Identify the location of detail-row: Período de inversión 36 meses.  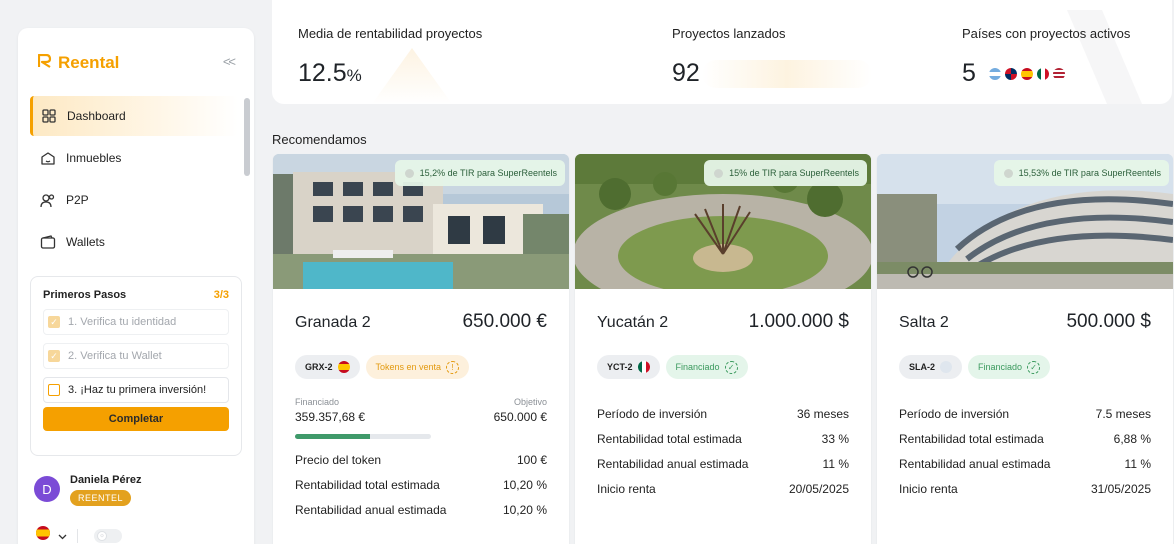
(723, 413).